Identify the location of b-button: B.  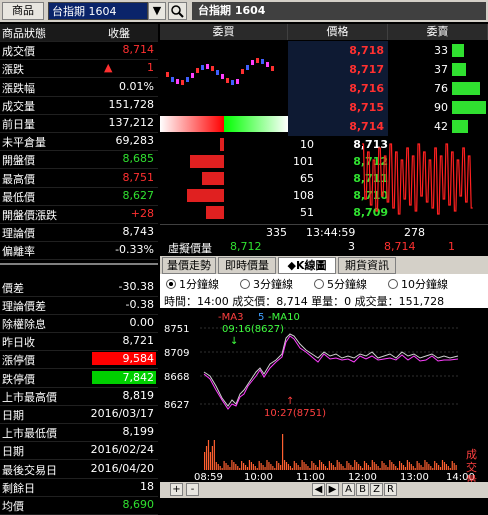
(362, 489).